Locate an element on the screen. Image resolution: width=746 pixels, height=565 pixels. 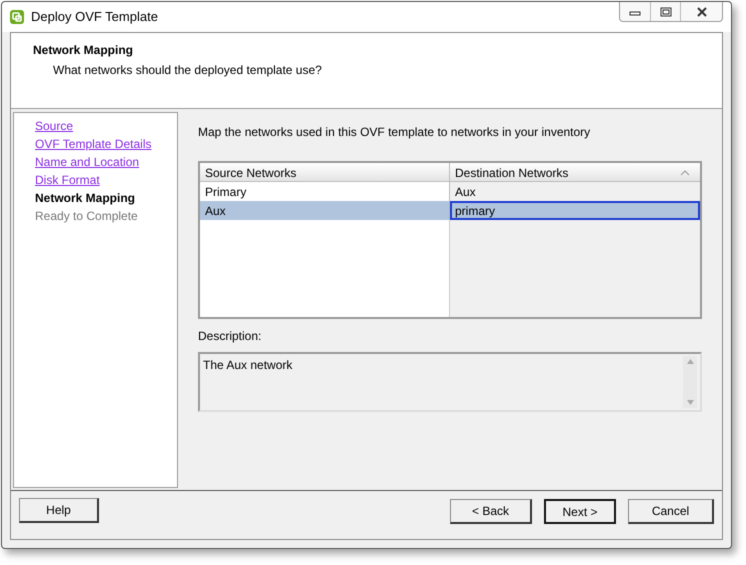
window-title: Deploy OVF Template is located at coordinates (94, 17).